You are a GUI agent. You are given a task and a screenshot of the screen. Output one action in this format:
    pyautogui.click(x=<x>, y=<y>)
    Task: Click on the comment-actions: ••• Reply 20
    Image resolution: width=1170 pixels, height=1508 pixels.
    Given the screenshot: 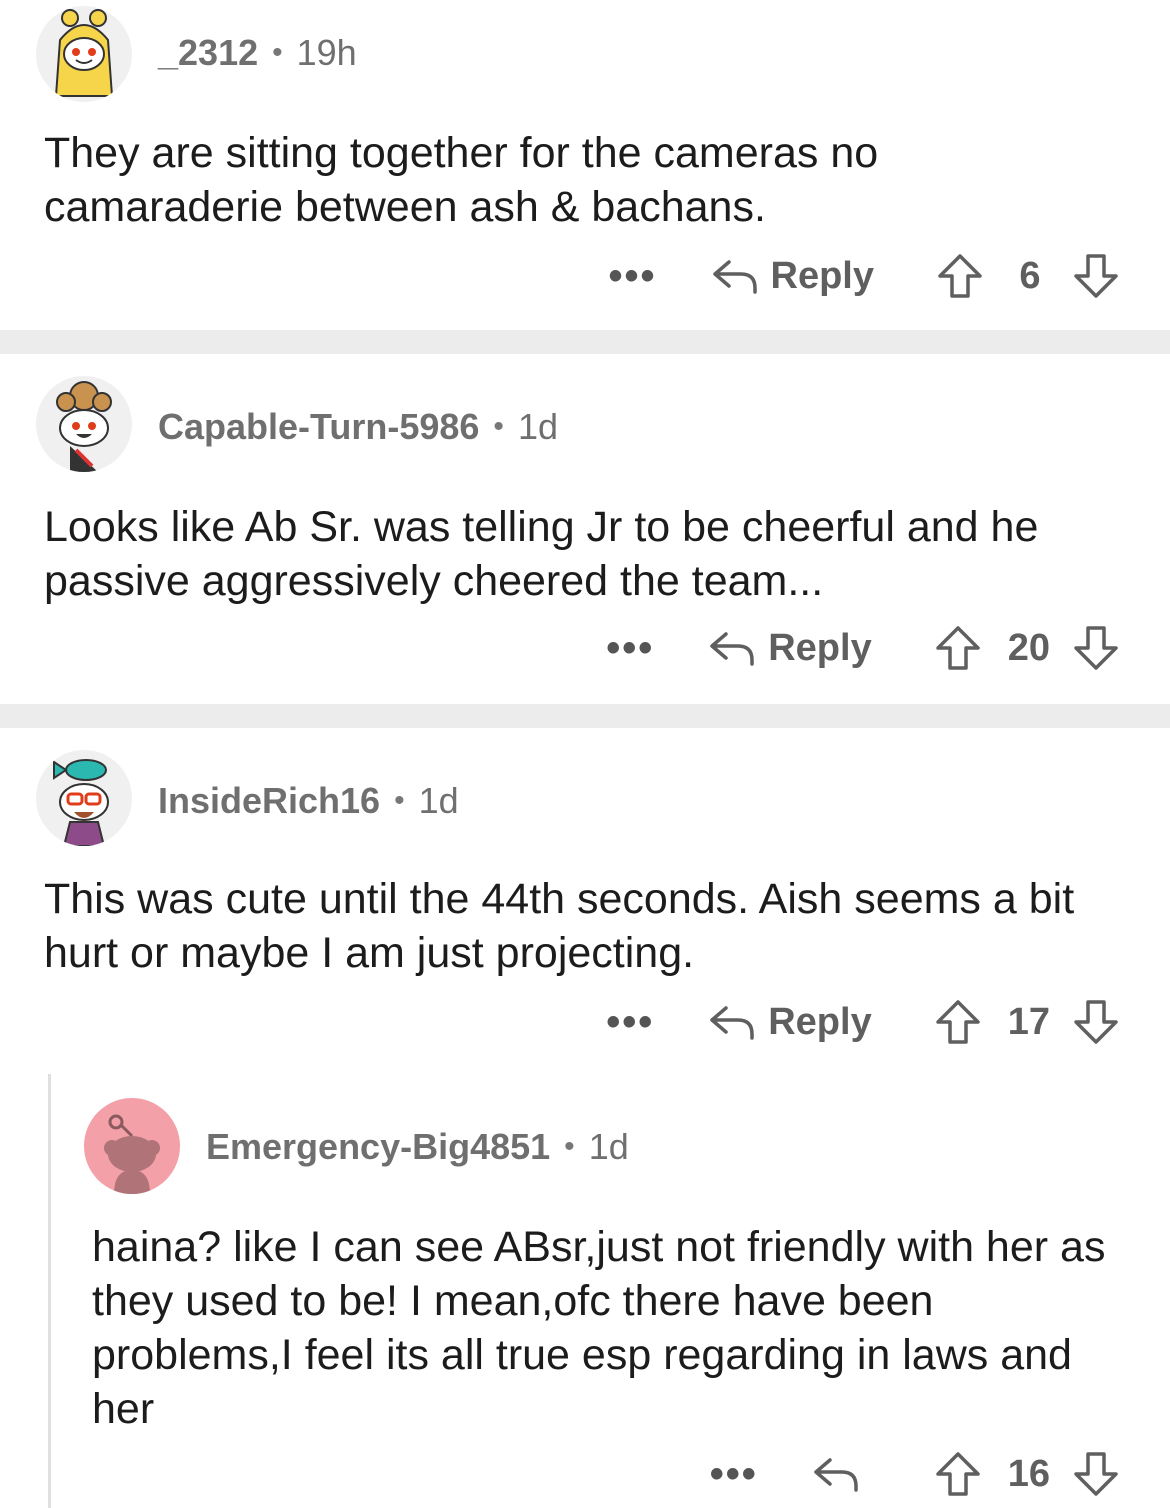 What is the action you would take?
    pyautogui.click(x=863, y=648)
    